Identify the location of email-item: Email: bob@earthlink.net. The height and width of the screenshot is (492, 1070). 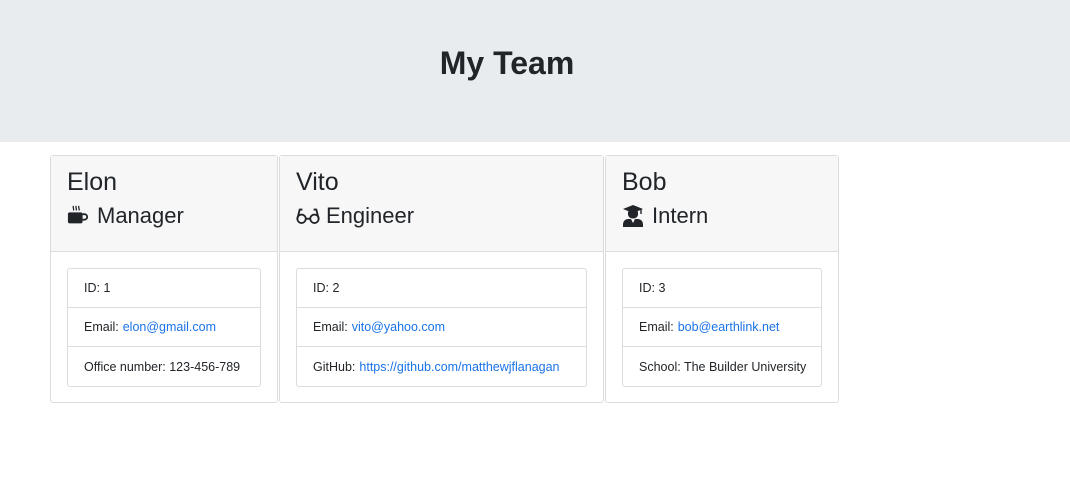
(722, 327).